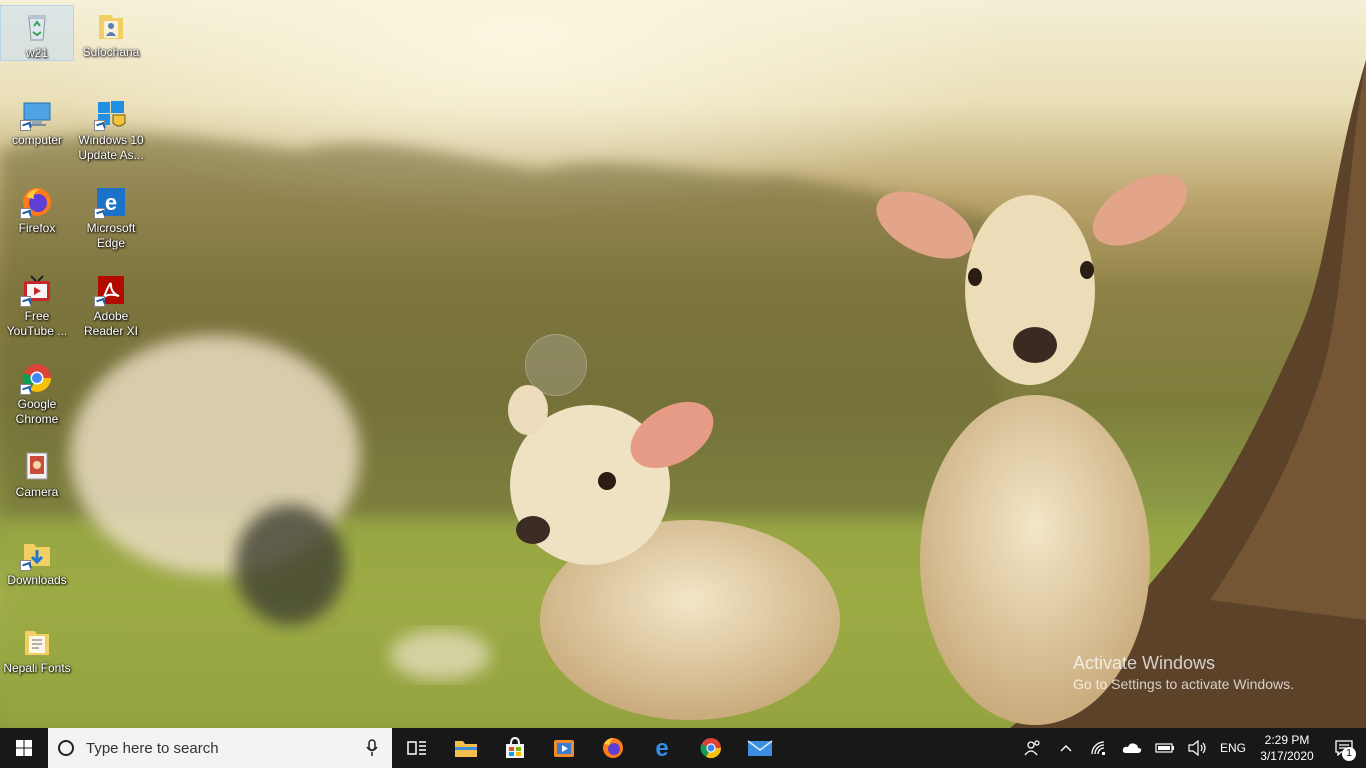  Describe the element at coordinates (37, 27) in the screenshot. I see `recycle-bin-icon` at that location.